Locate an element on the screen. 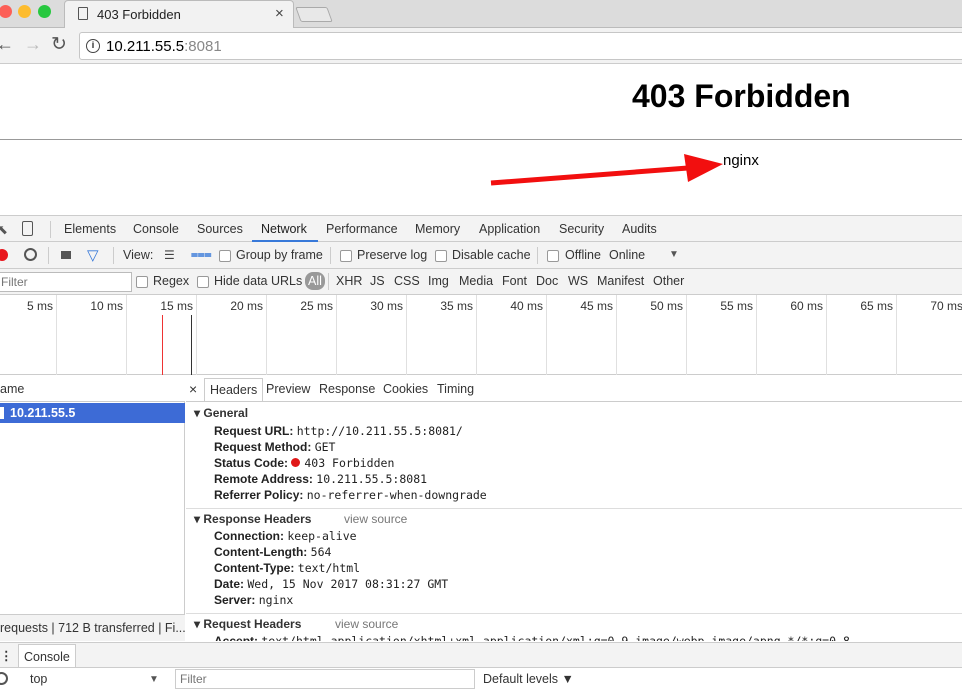 This screenshot has height=690, width=962. clear-icon is located at coordinates (30, 254).